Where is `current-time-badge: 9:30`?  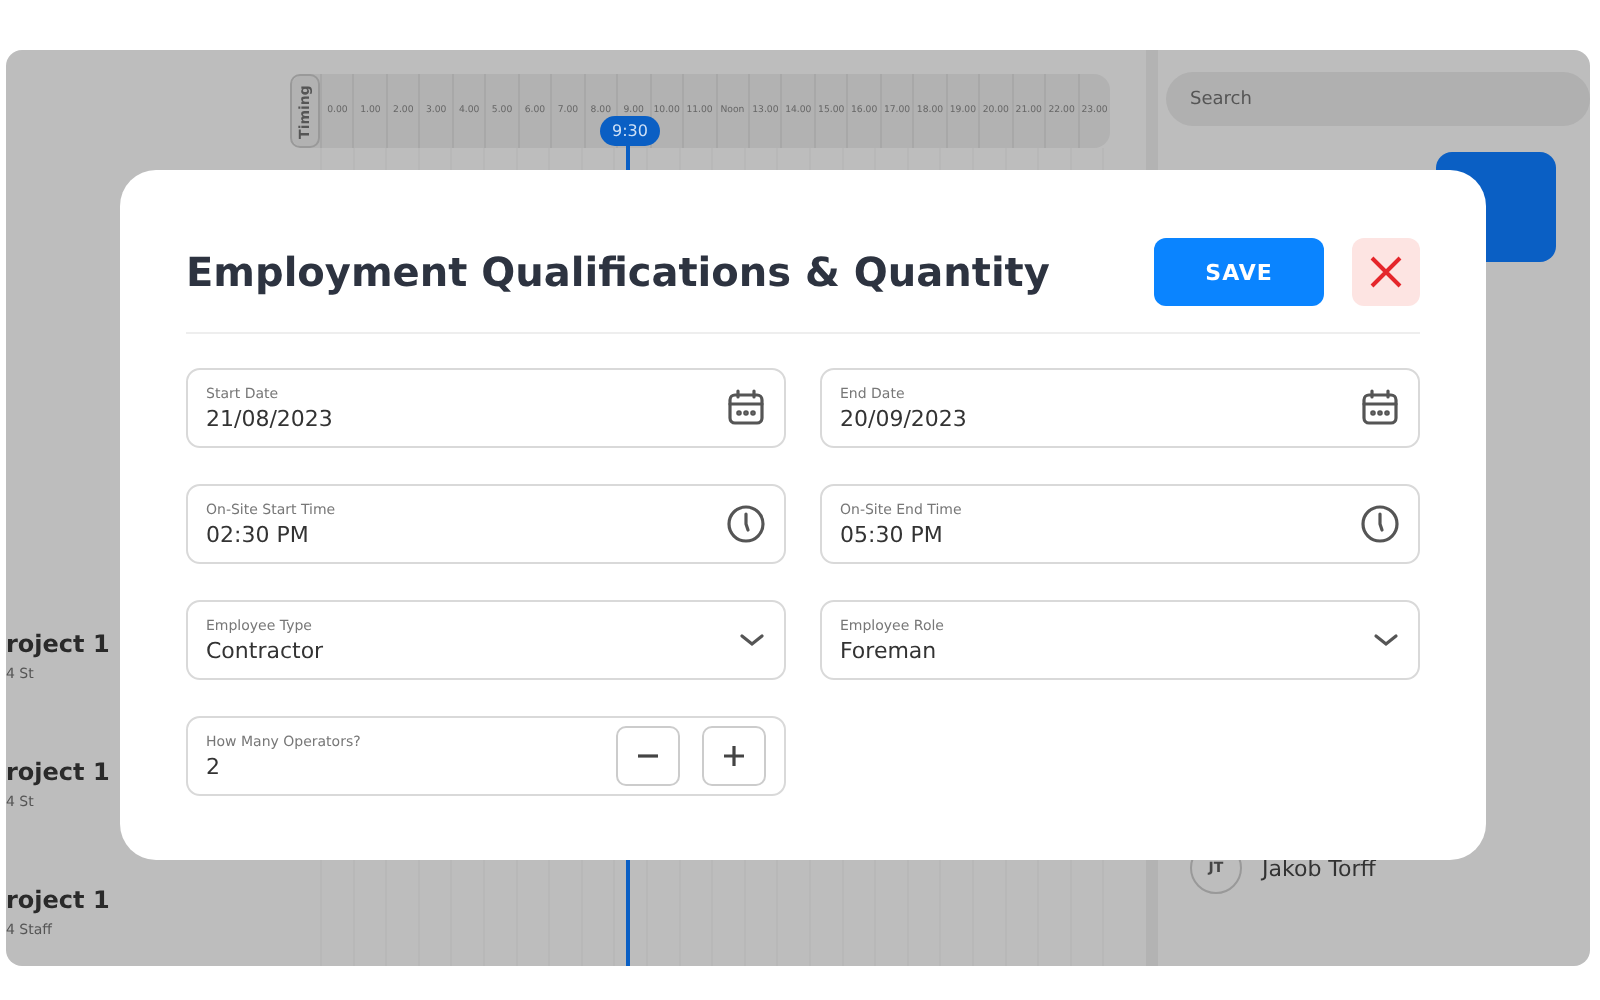
current-time-badge: 9:30 is located at coordinates (630, 131).